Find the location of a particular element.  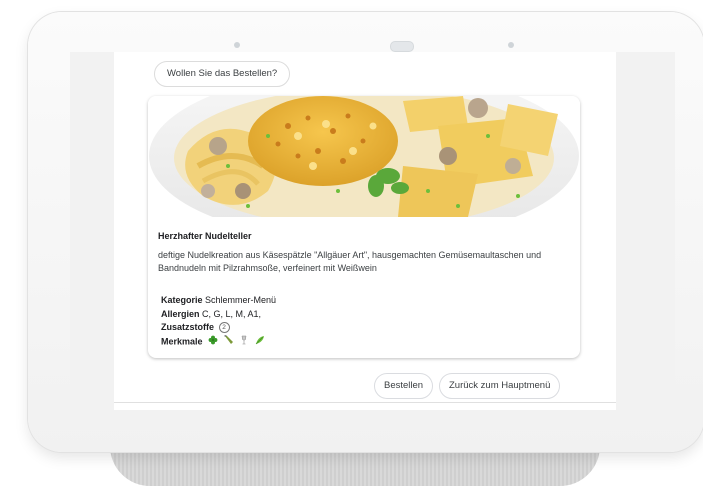

clover-icon is located at coordinates (213, 342).